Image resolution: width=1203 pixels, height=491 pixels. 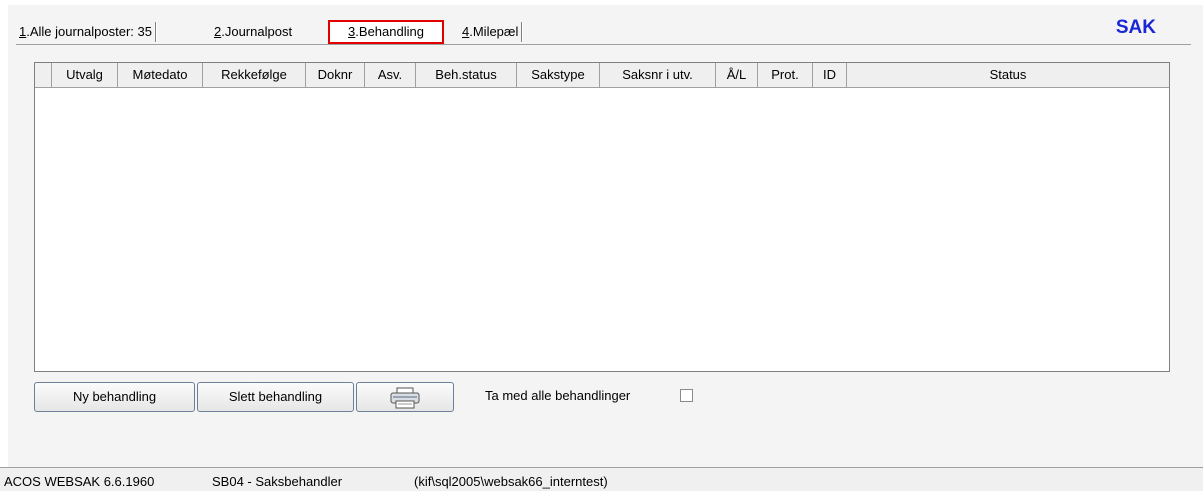 What do you see at coordinates (79, 481) in the screenshot?
I see `status-app-version: ACOS WEBSAK 6.6.1960` at bounding box center [79, 481].